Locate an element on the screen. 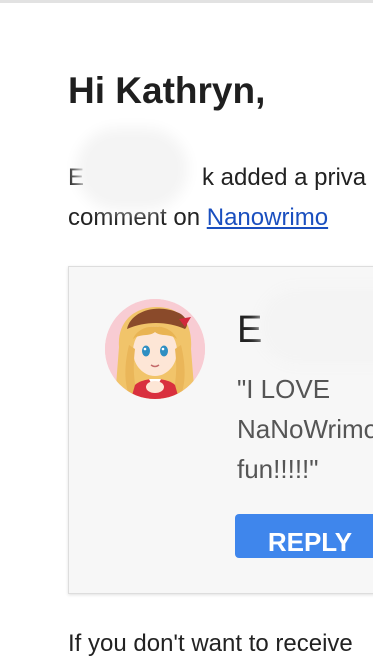 The image size is (373, 664). unsubscribe-text: If you don't want to receive is located at coordinates (210, 643).